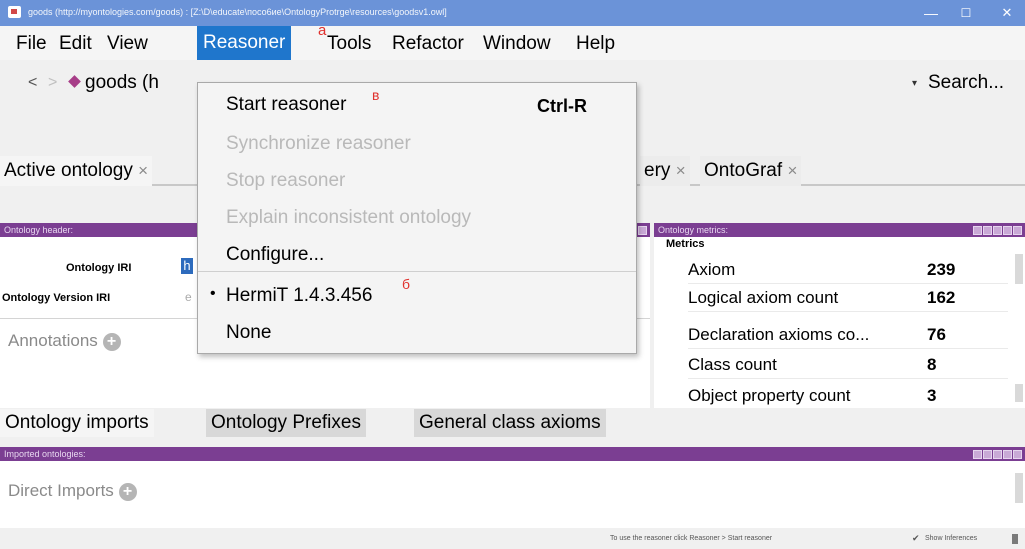  What do you see at coordinates (74, 81) in the screenshot?
I see `ontology-icon` at bounding box center [74, 81].